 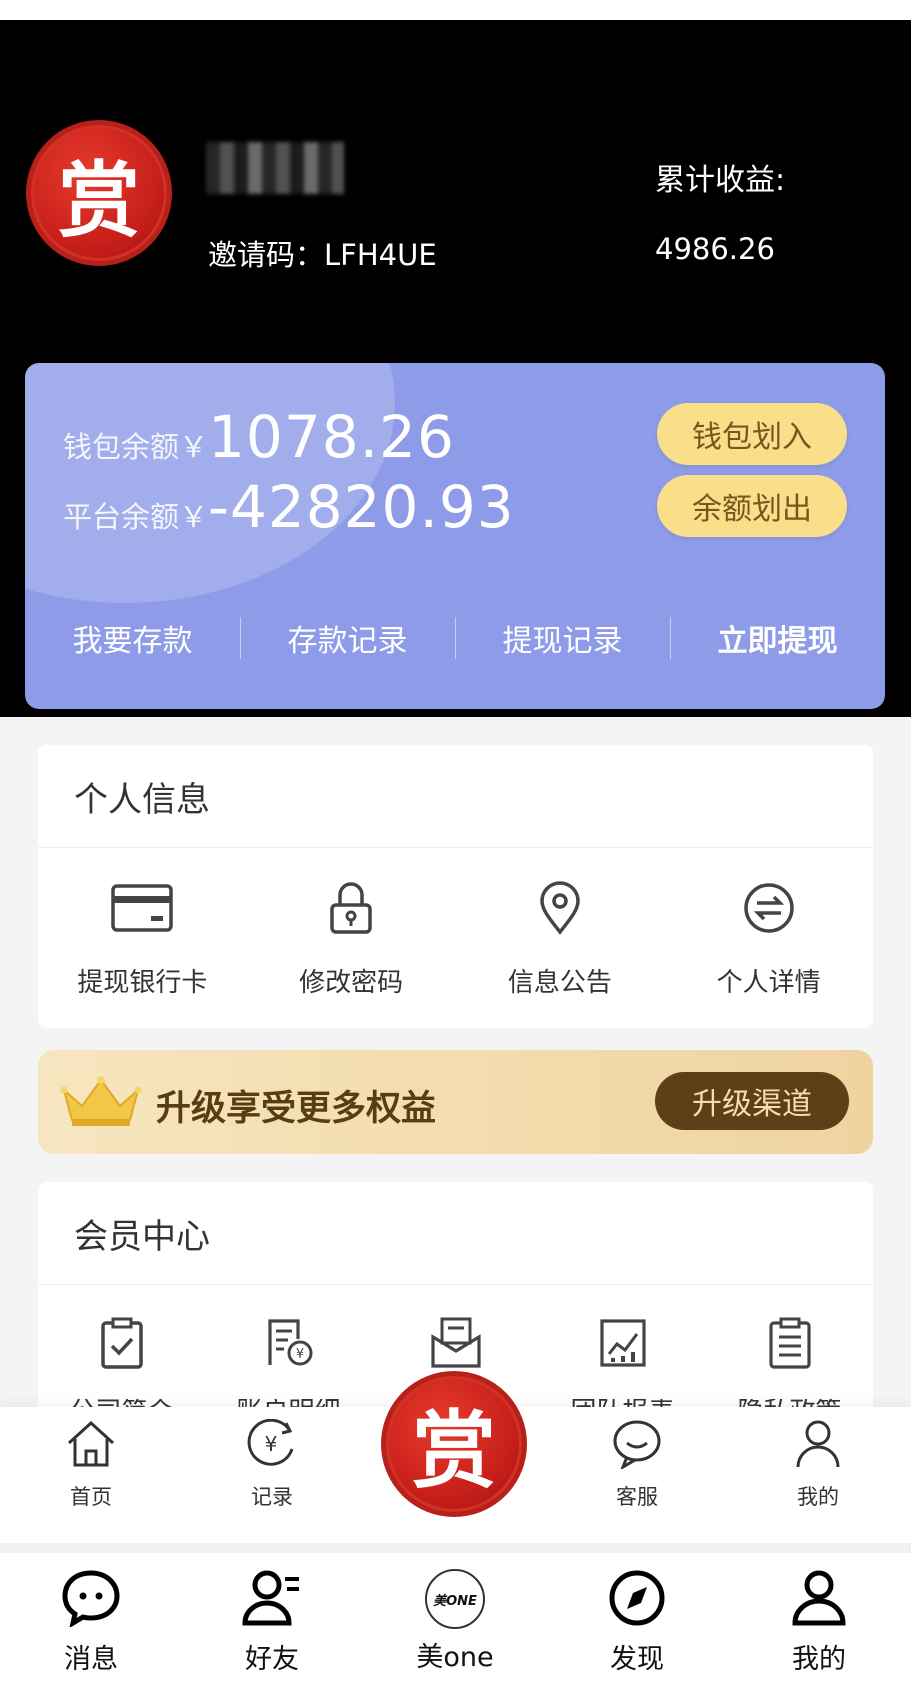 I want to click on yuan-record-icon: ¥, so click(x=272, y=1445).